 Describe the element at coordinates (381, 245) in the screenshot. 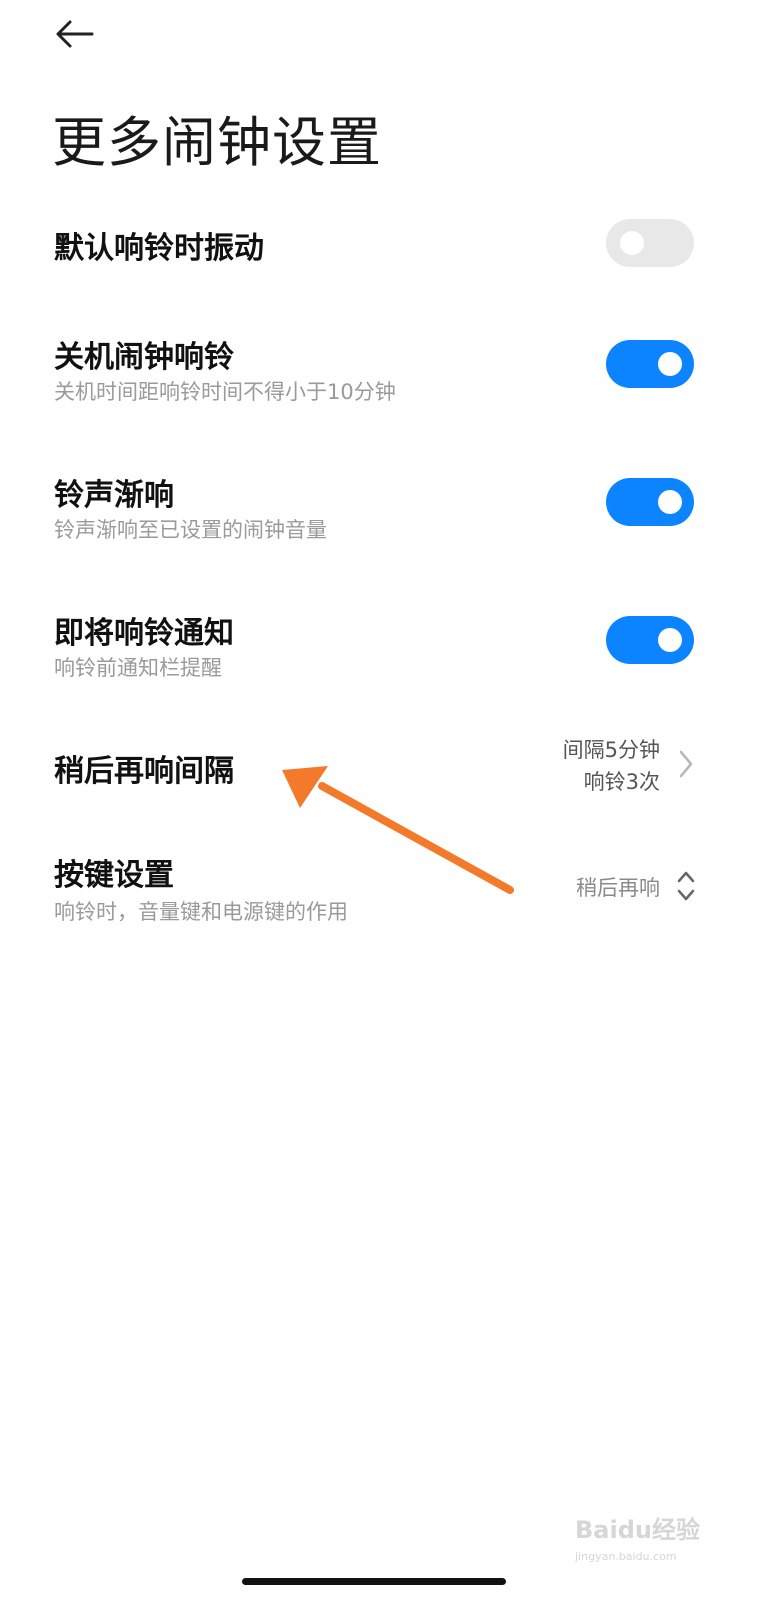

I see `setting-row-vibrate: 默认响铃时振动` at that location.